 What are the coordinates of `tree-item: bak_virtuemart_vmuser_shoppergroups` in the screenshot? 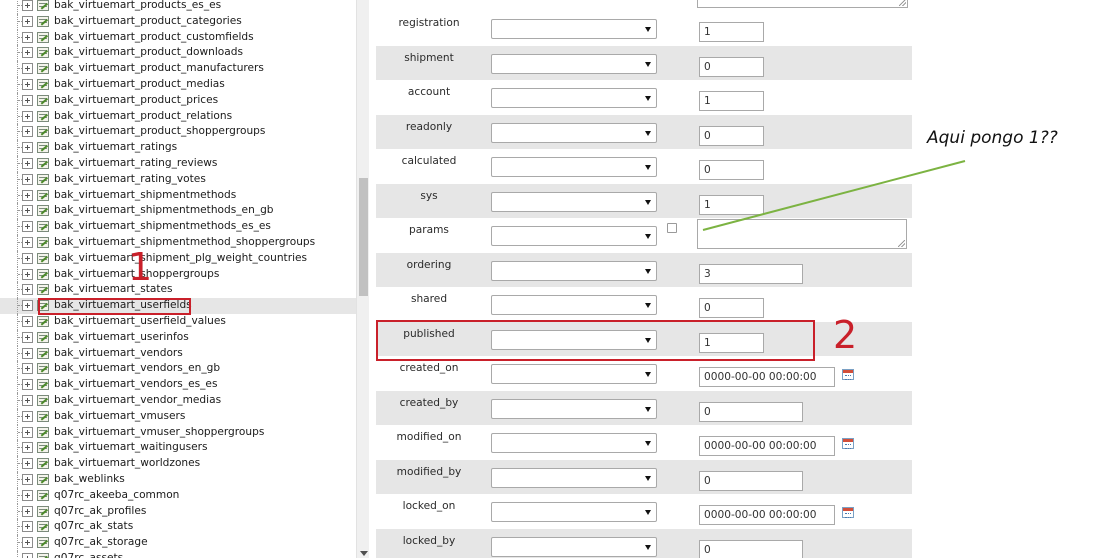 It's located at (178, 432).